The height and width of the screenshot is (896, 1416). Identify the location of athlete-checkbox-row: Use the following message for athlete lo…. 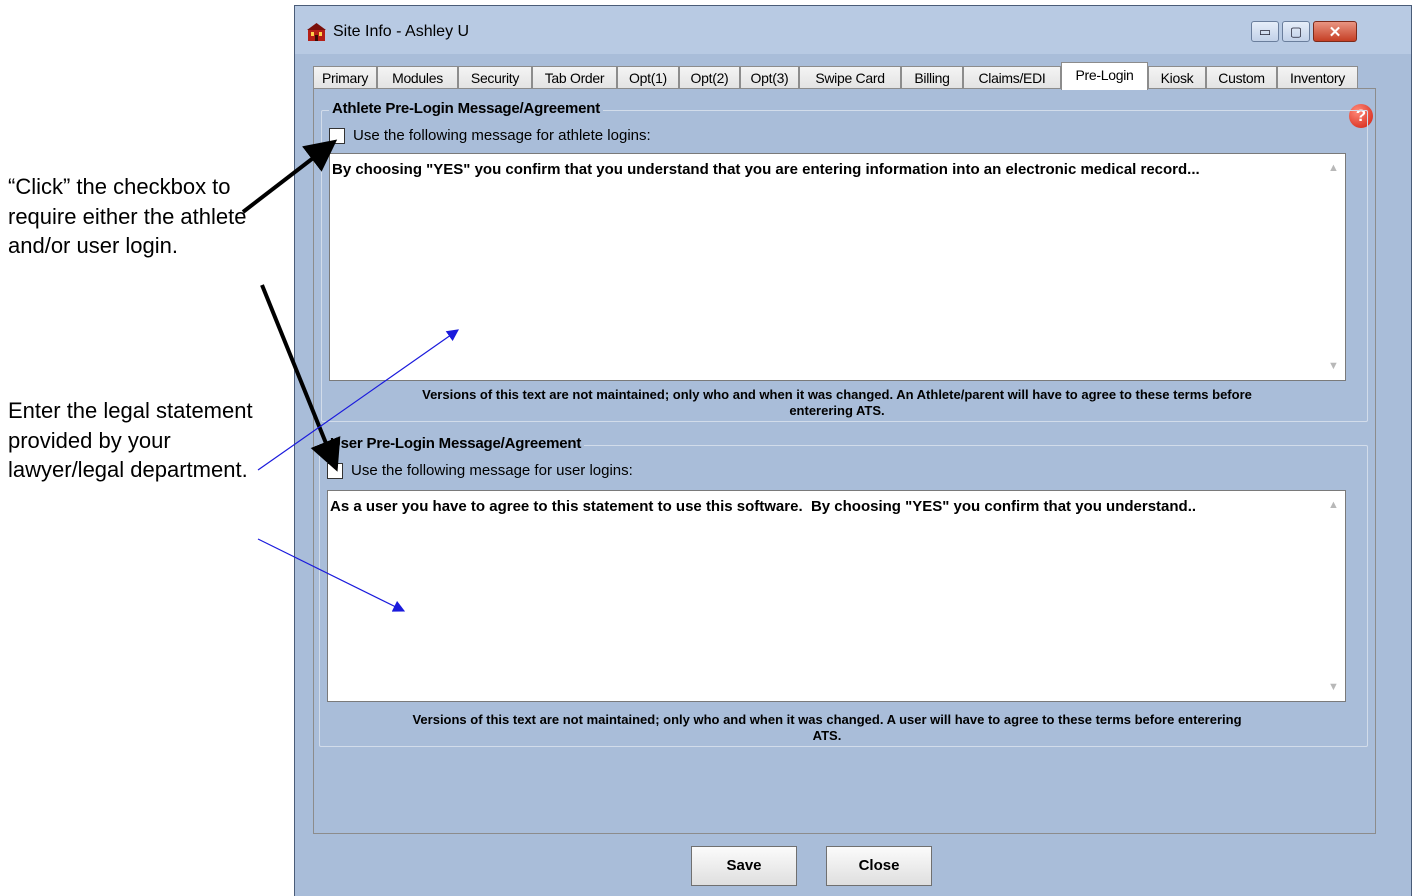
(490, 135).